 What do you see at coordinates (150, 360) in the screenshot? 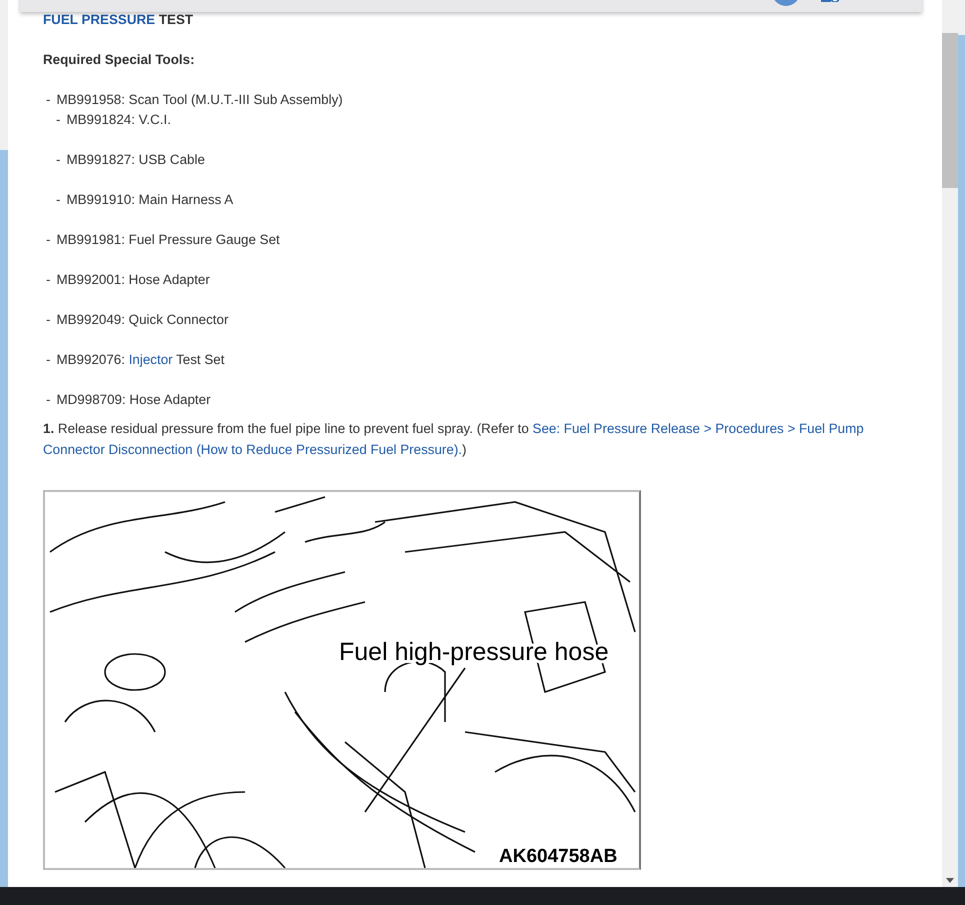
I see `link: Injector` at bounding box center [150, 360].